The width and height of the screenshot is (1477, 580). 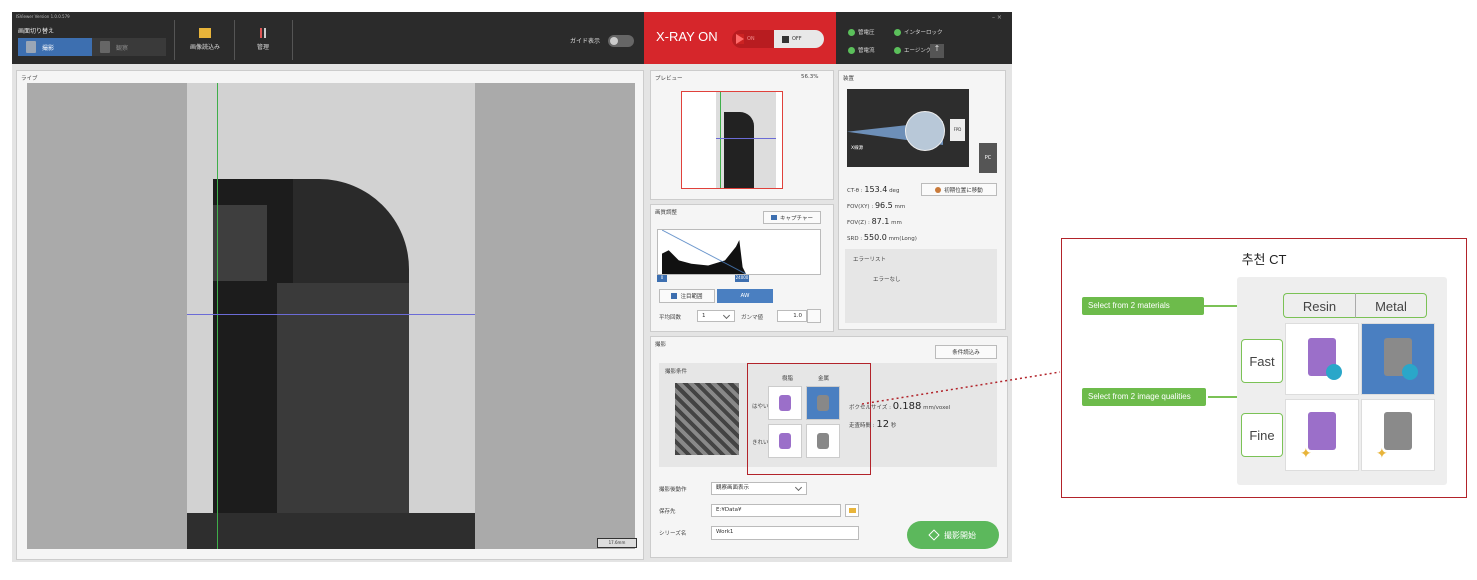 I want to click on aw-label: AW, so click(x=745, y=296).